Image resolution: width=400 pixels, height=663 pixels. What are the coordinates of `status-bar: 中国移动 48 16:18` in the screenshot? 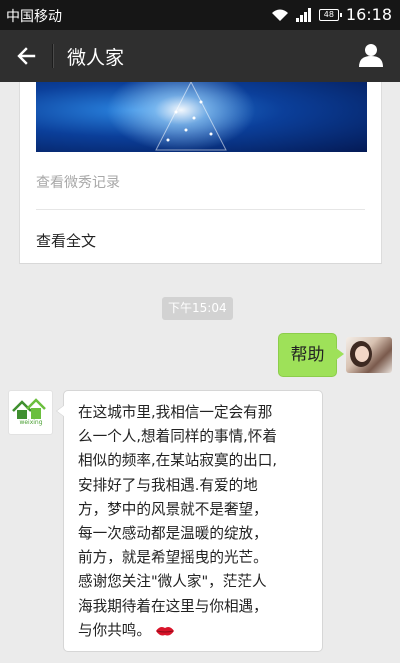 It's located at (200, 15).